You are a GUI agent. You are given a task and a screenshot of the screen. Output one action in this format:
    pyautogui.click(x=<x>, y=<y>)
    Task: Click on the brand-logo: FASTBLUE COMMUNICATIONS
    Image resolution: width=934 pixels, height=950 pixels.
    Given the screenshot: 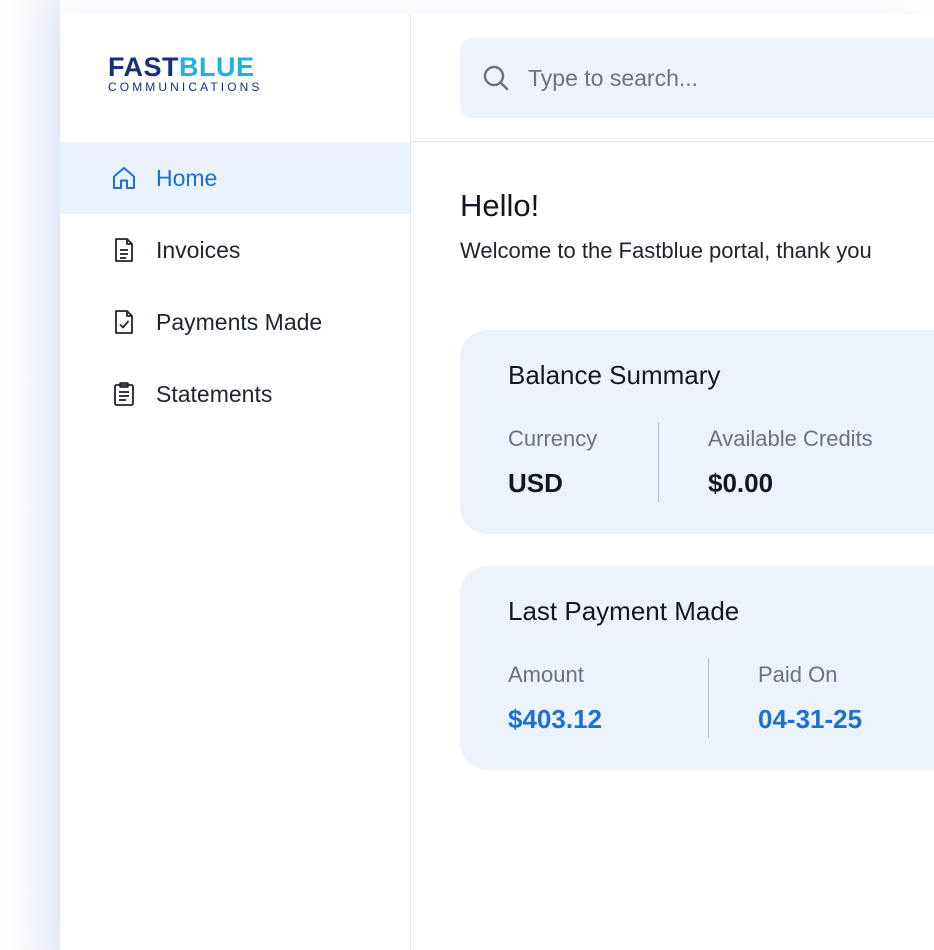 What is the action you would take?
    pyautogui.click(x=208, y=73)
    